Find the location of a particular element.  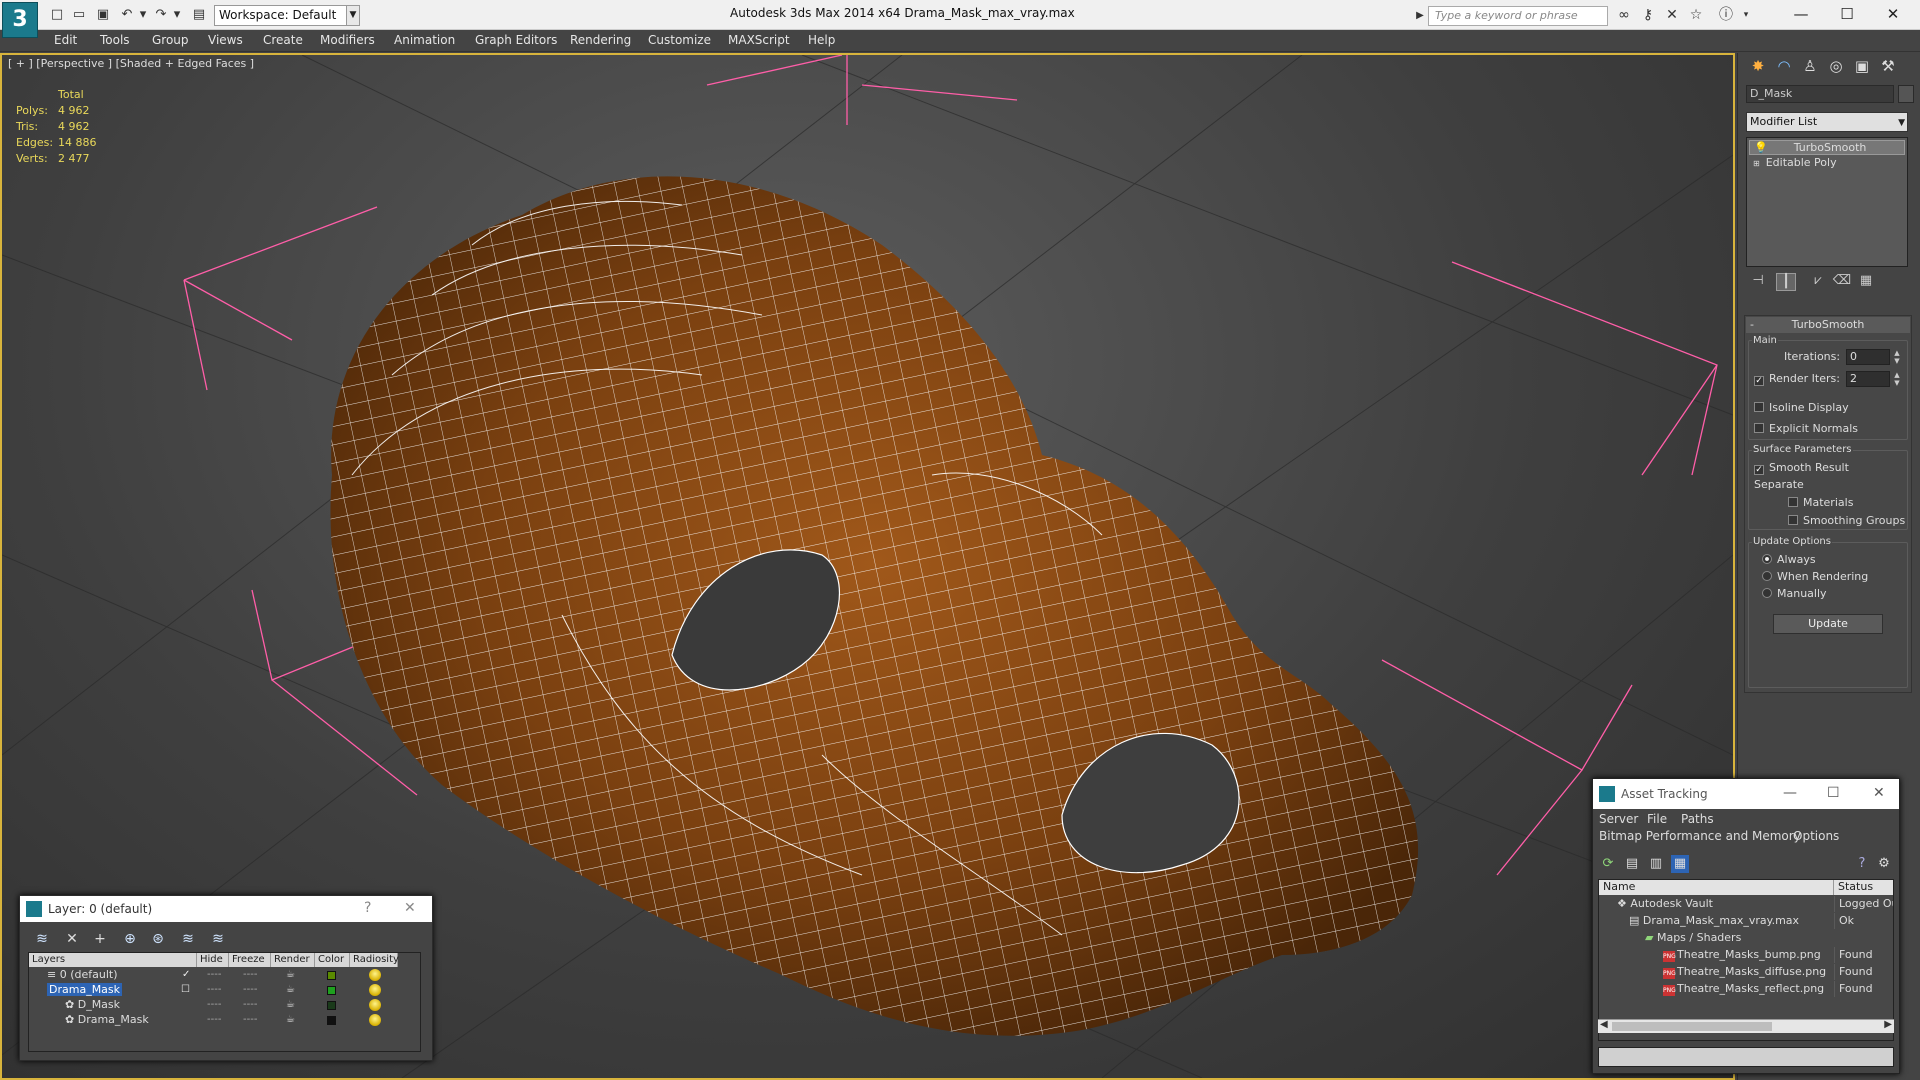

layer-manager-title-bar: Layer: 0 (default) ? ✕ is located at coordinates (226, 909).